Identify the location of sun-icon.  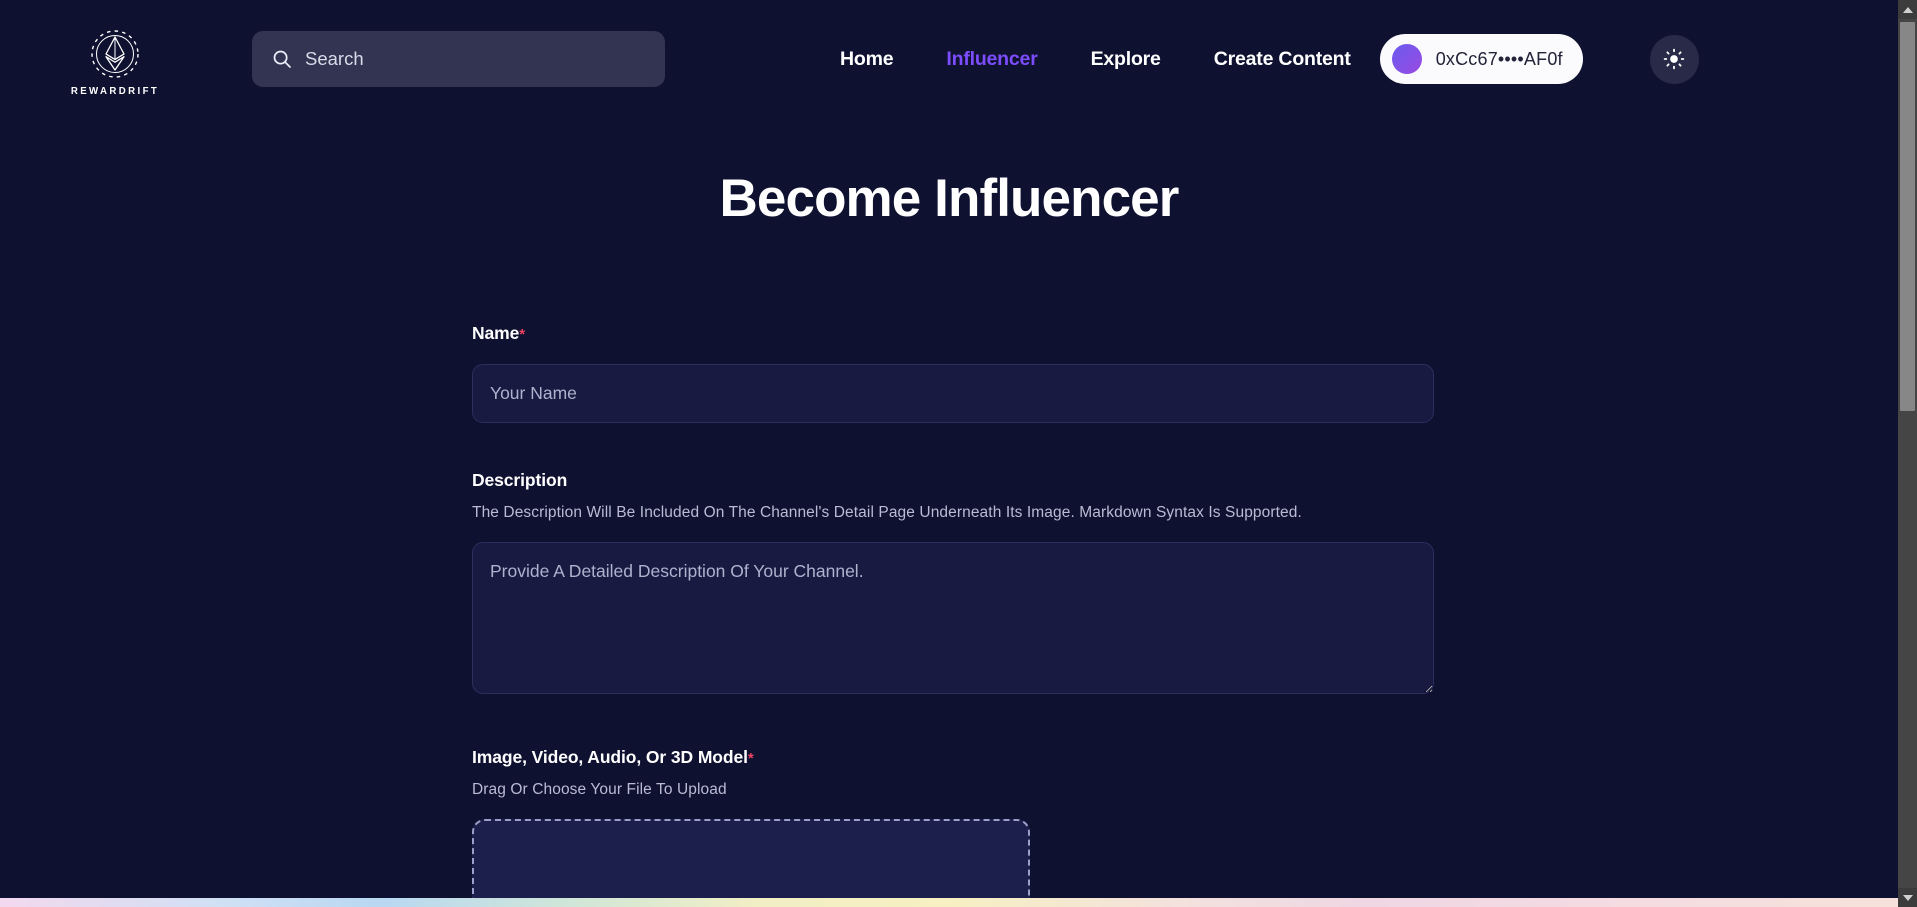
(1674, 59).